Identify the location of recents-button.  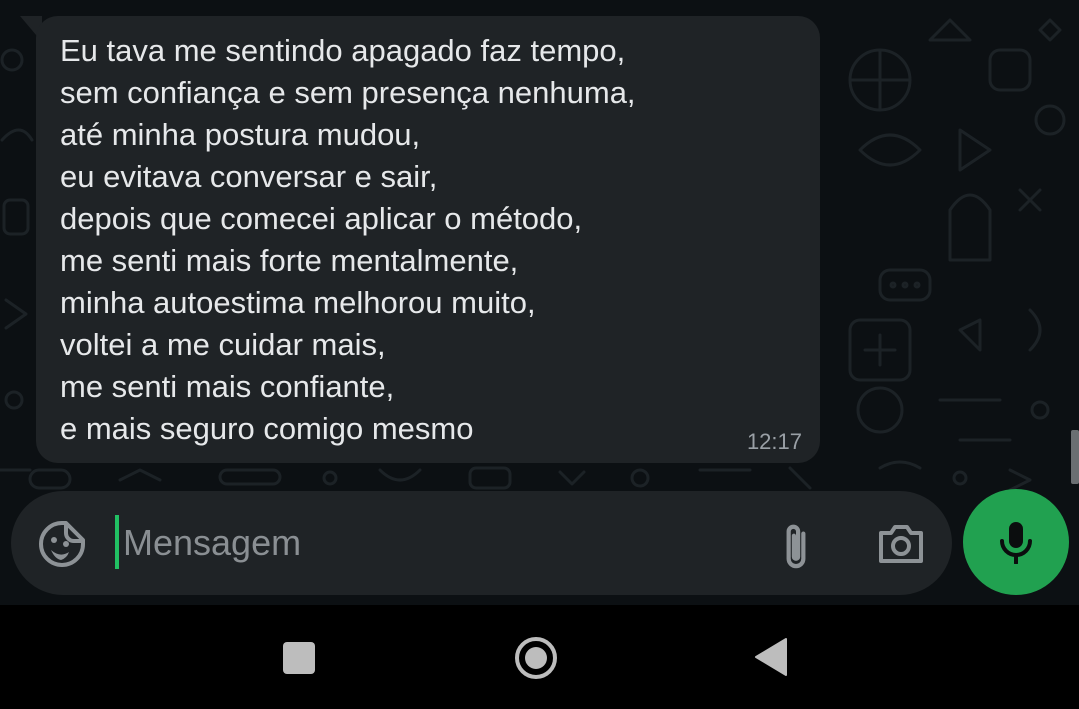
(299, 658).